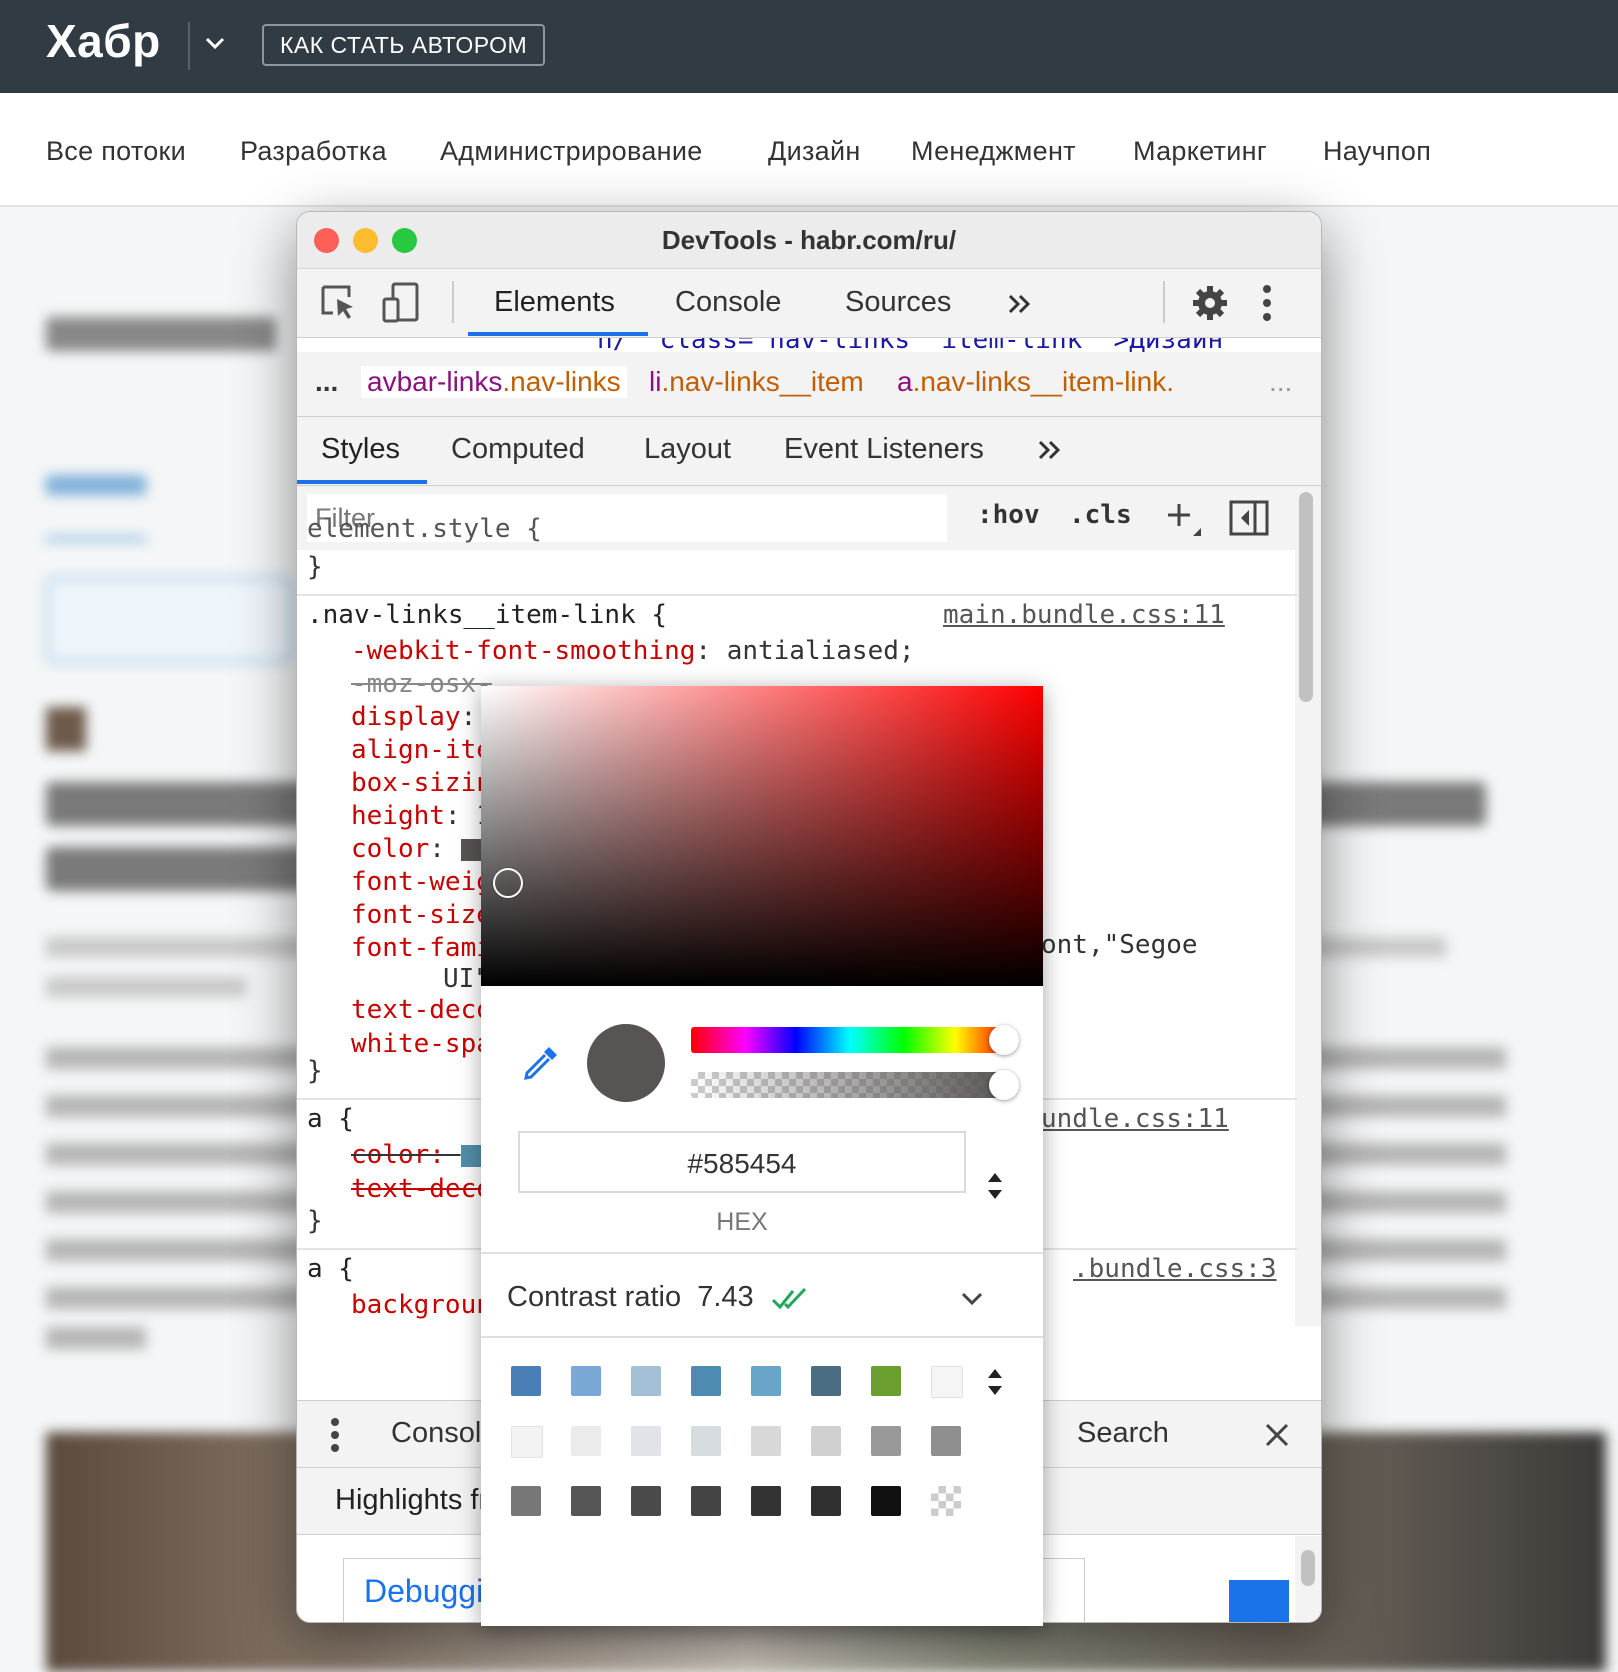 The width and height of the screenshot is (1618, 1672). Describe the element at coordinates (910, 345) in the screenshot. I see `dom-peek-text: n/" class="nav-links__item-link ">Дизайн` at that location.